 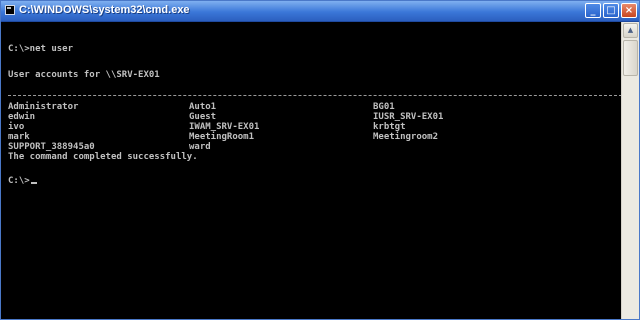 I want to click on maximize-button: □, so click(x=611, y=10).